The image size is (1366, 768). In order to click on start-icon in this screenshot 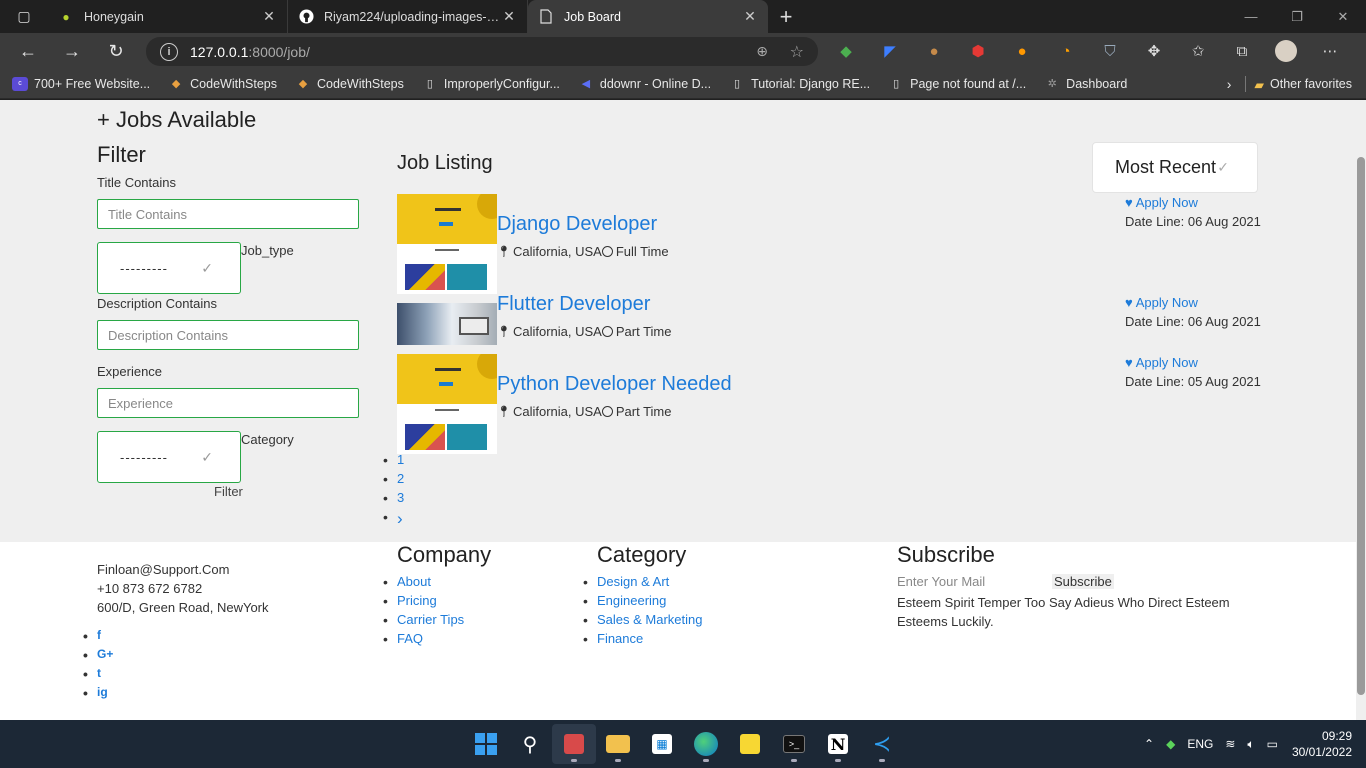, I will do `click(486, 744)`.